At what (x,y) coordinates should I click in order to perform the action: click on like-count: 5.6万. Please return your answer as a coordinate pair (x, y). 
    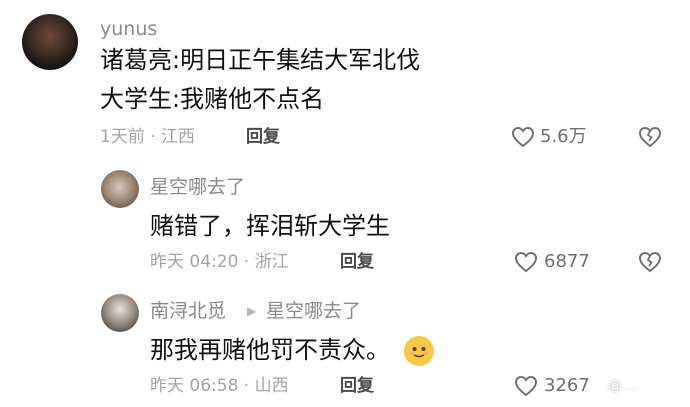
    Looking at the image, I should click on (563, 136).